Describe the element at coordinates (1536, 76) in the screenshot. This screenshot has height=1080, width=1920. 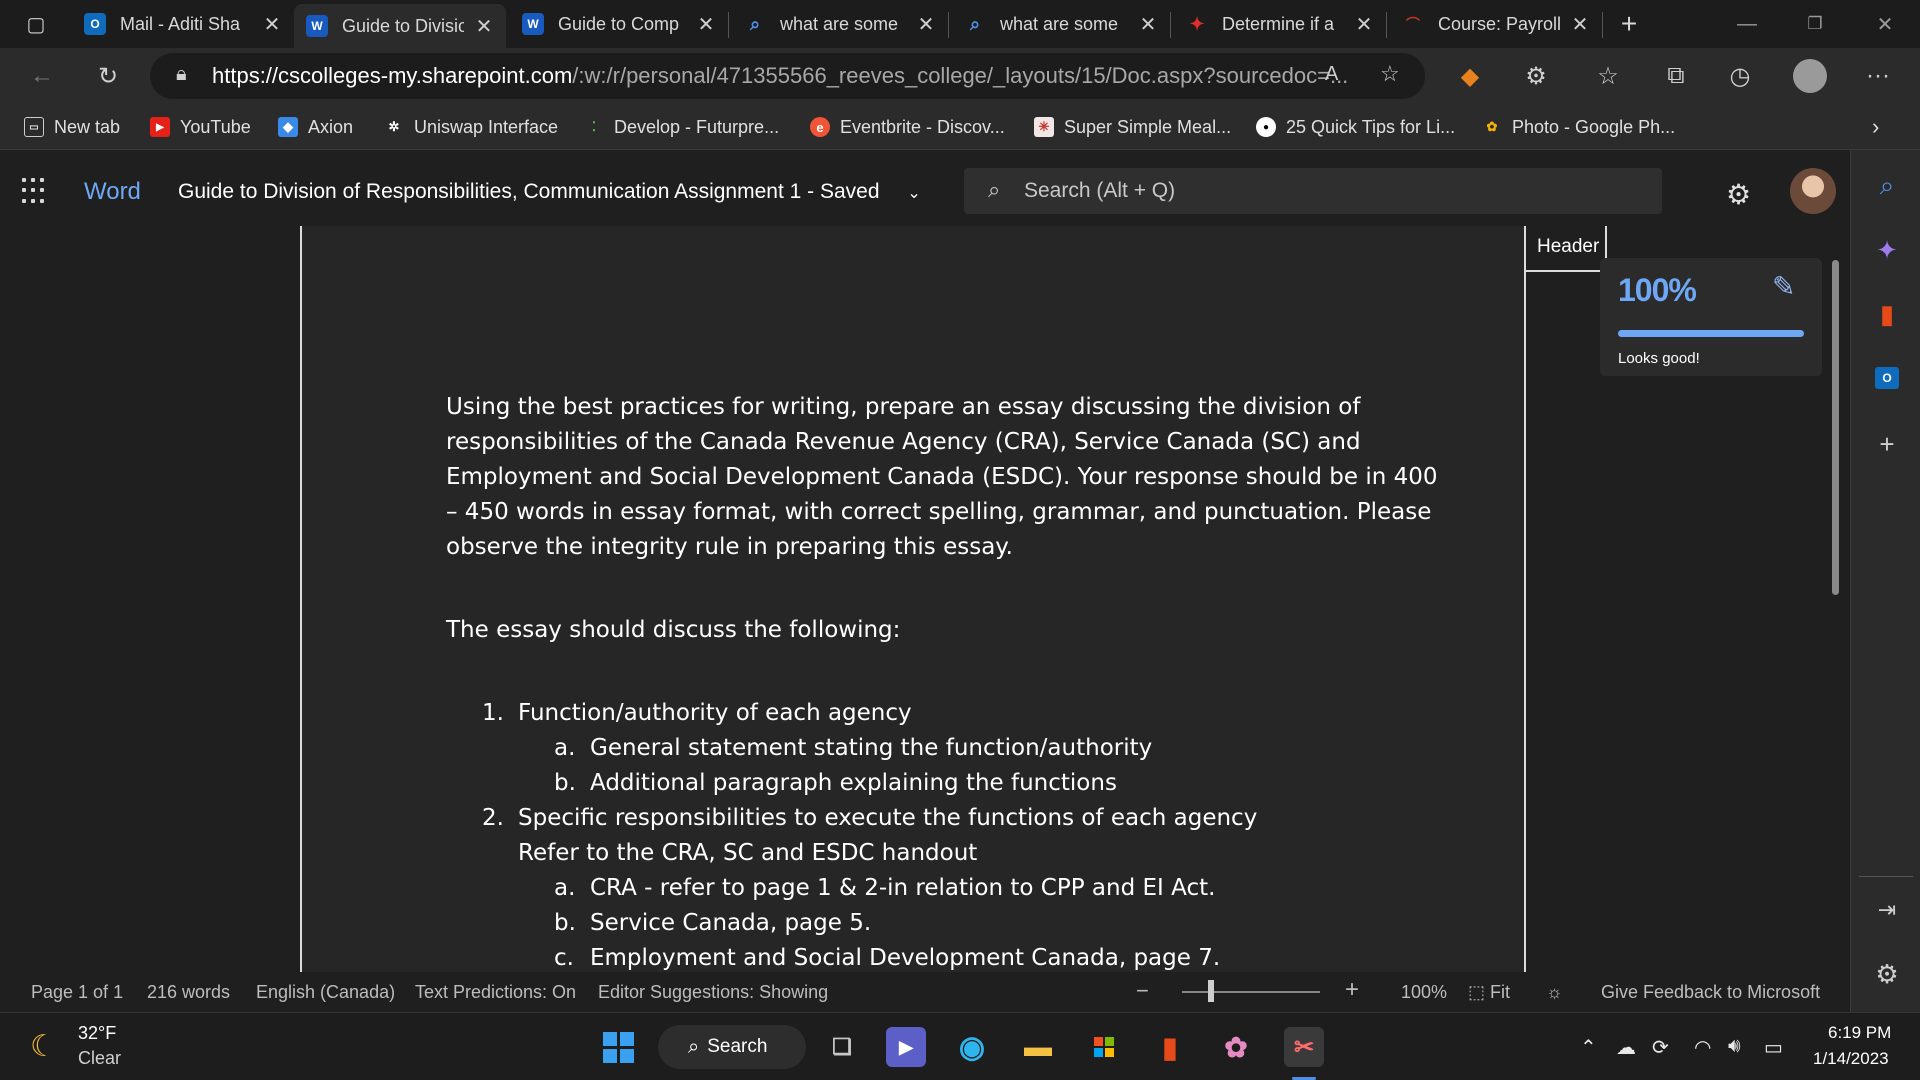
I see `extensions-icon: ⚙` at that location.